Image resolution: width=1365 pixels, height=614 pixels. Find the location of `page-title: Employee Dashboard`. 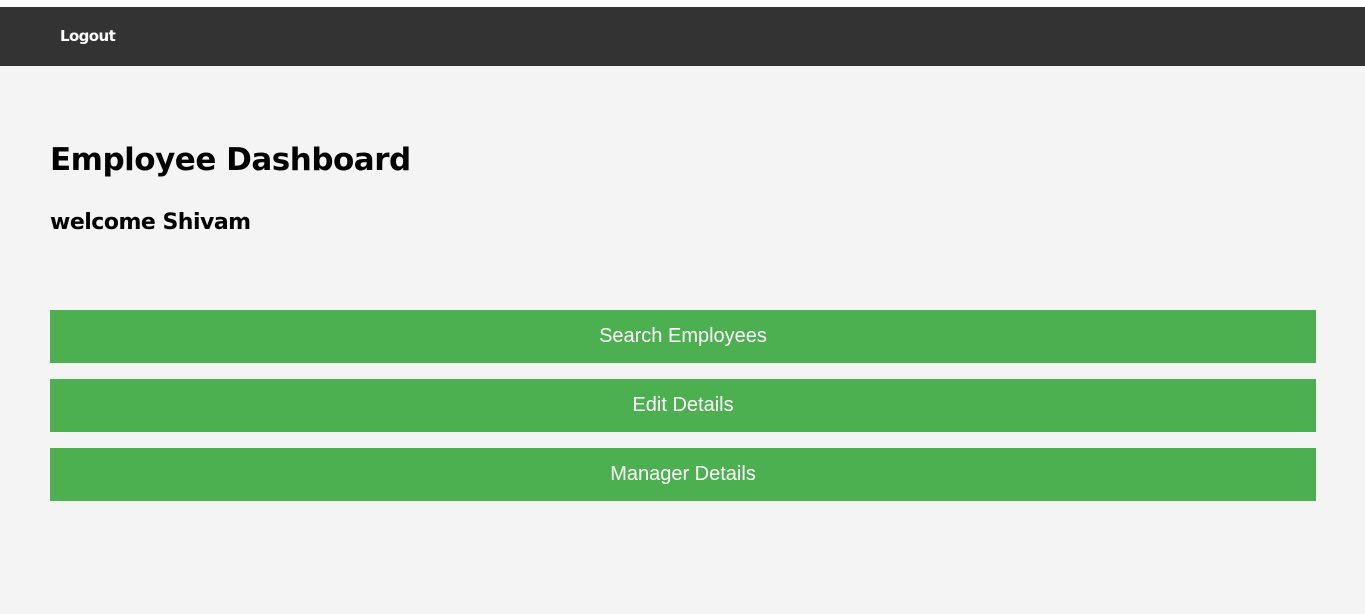

page-title: Employee Dashboard is located at coordinates (230, 160).